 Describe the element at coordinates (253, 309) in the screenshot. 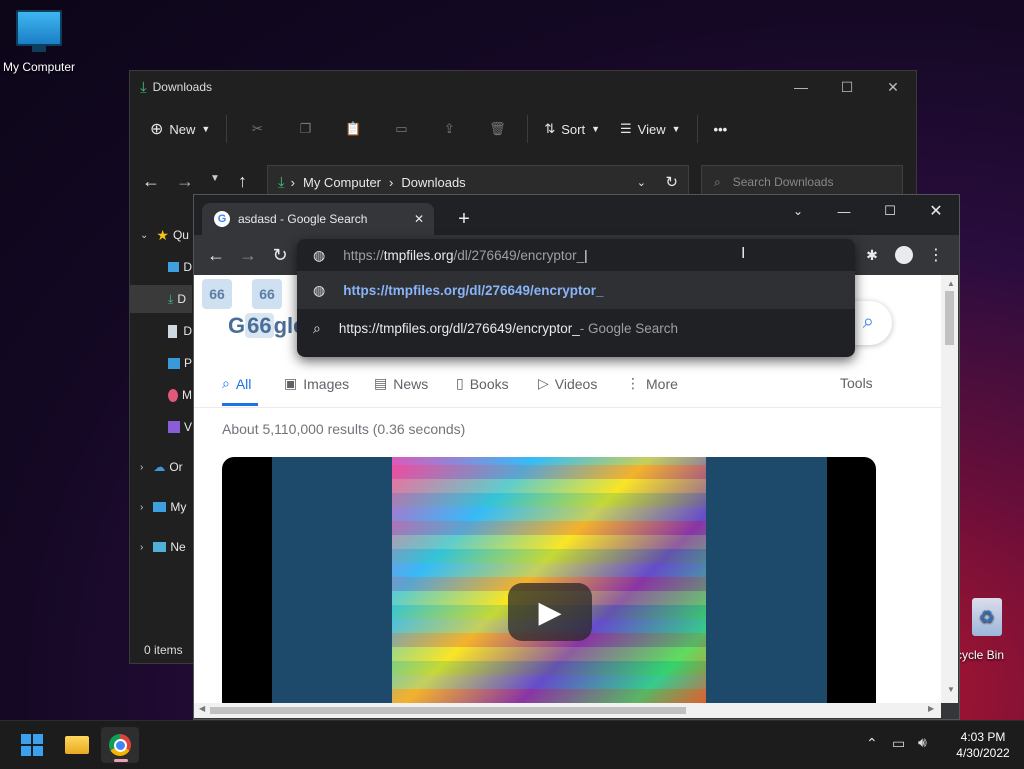

I see `google-logo: 66 66 G66gle` at that location.